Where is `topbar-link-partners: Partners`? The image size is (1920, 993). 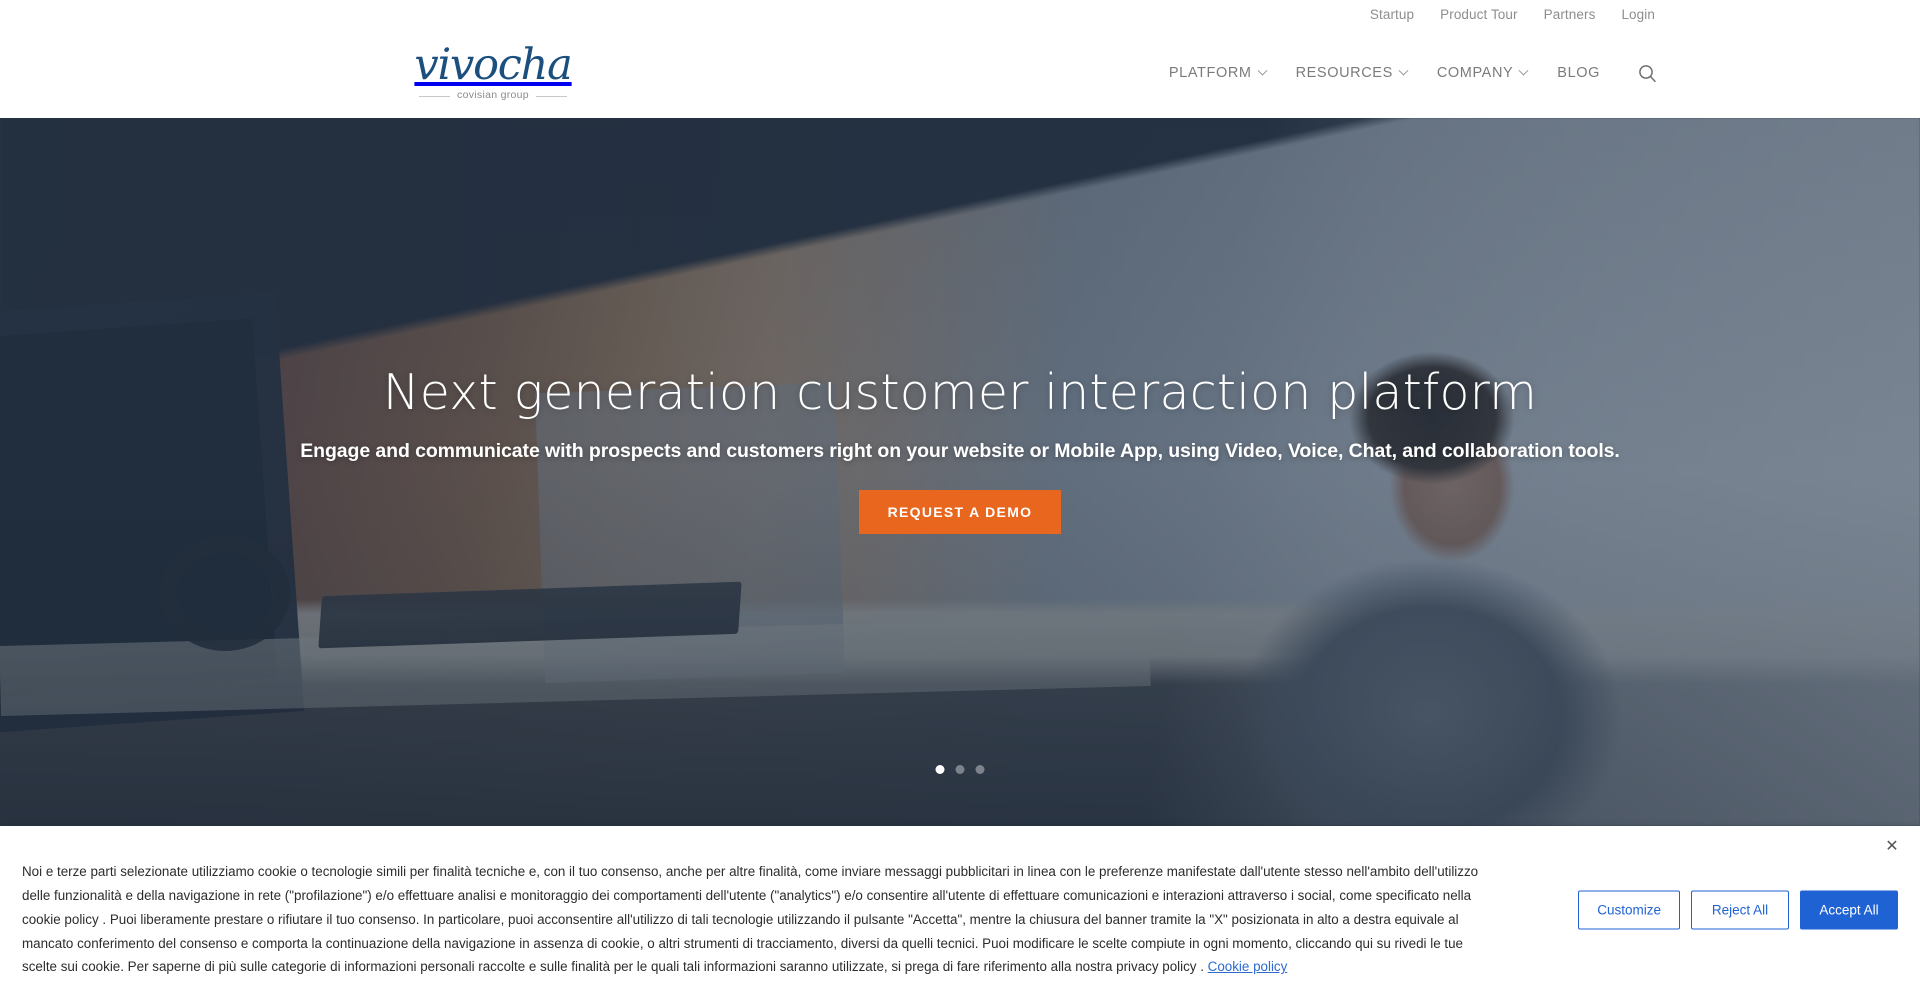 topbar-link-partners: Partners is located at coordinates (1570, 14).